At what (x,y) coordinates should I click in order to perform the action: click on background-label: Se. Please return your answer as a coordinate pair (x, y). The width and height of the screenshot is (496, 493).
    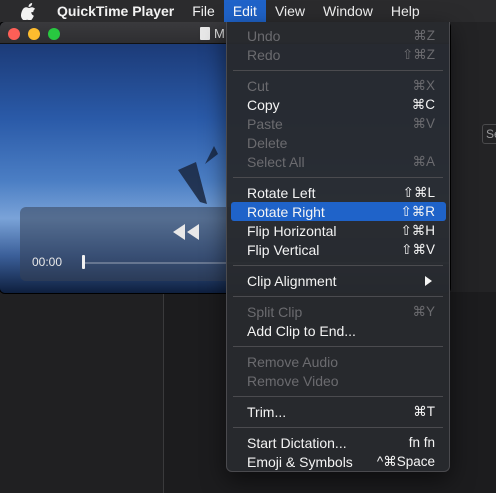
    Looking at the image, I should click on (489, 134).